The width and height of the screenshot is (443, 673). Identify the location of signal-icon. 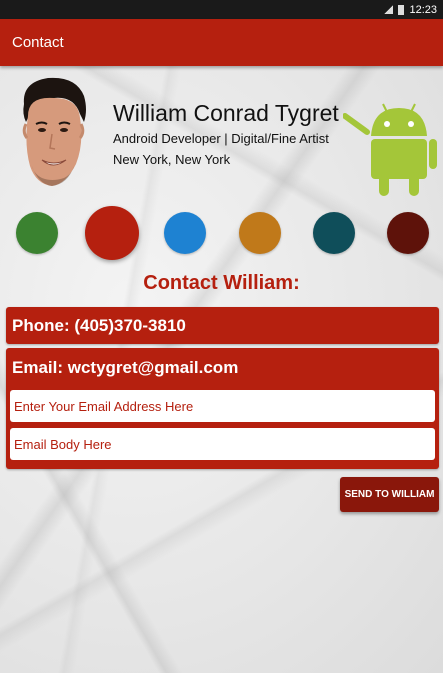
(389, 9).